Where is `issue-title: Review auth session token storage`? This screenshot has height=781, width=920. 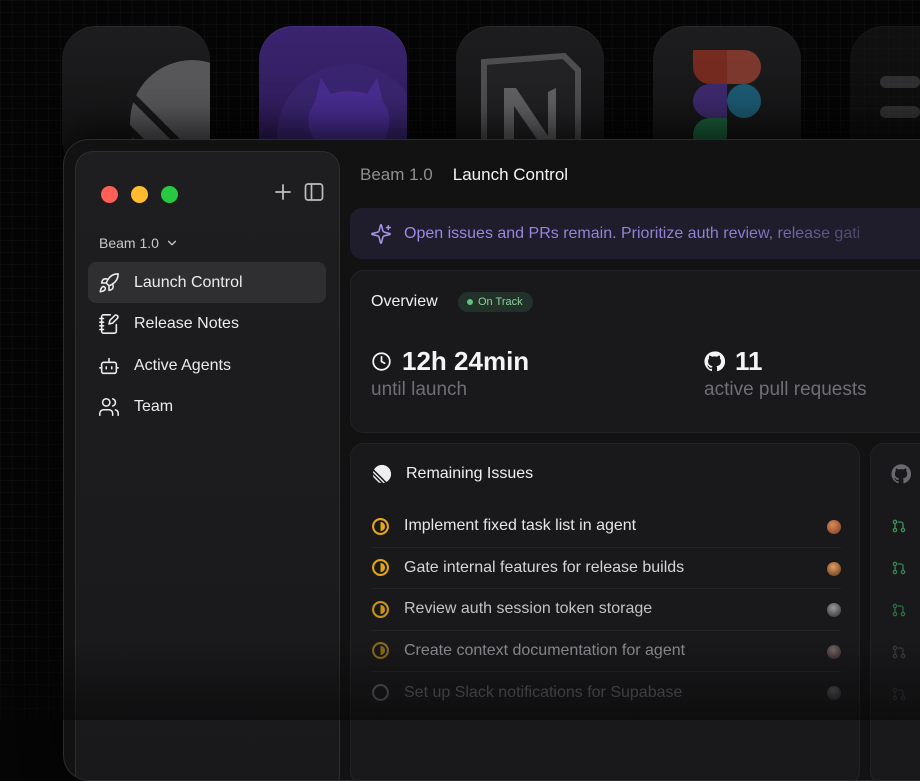 issue-title: Review auth session token storage is located at coordinates (528, 609).